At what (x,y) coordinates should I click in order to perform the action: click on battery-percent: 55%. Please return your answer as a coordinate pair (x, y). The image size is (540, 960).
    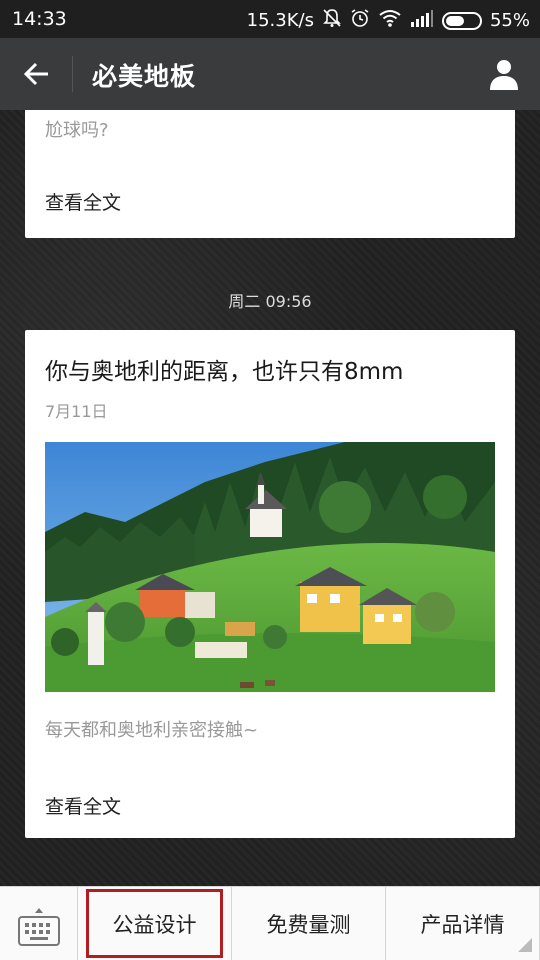
    Looking at the image, I should click on (509, 20).